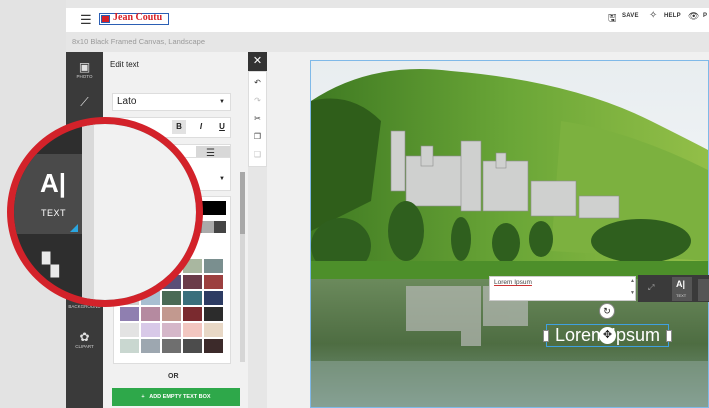 The image size is (709, 408). Describe the element at coordinates (546, 336) in the screenshot. I see `resize-handle-left` at that location.